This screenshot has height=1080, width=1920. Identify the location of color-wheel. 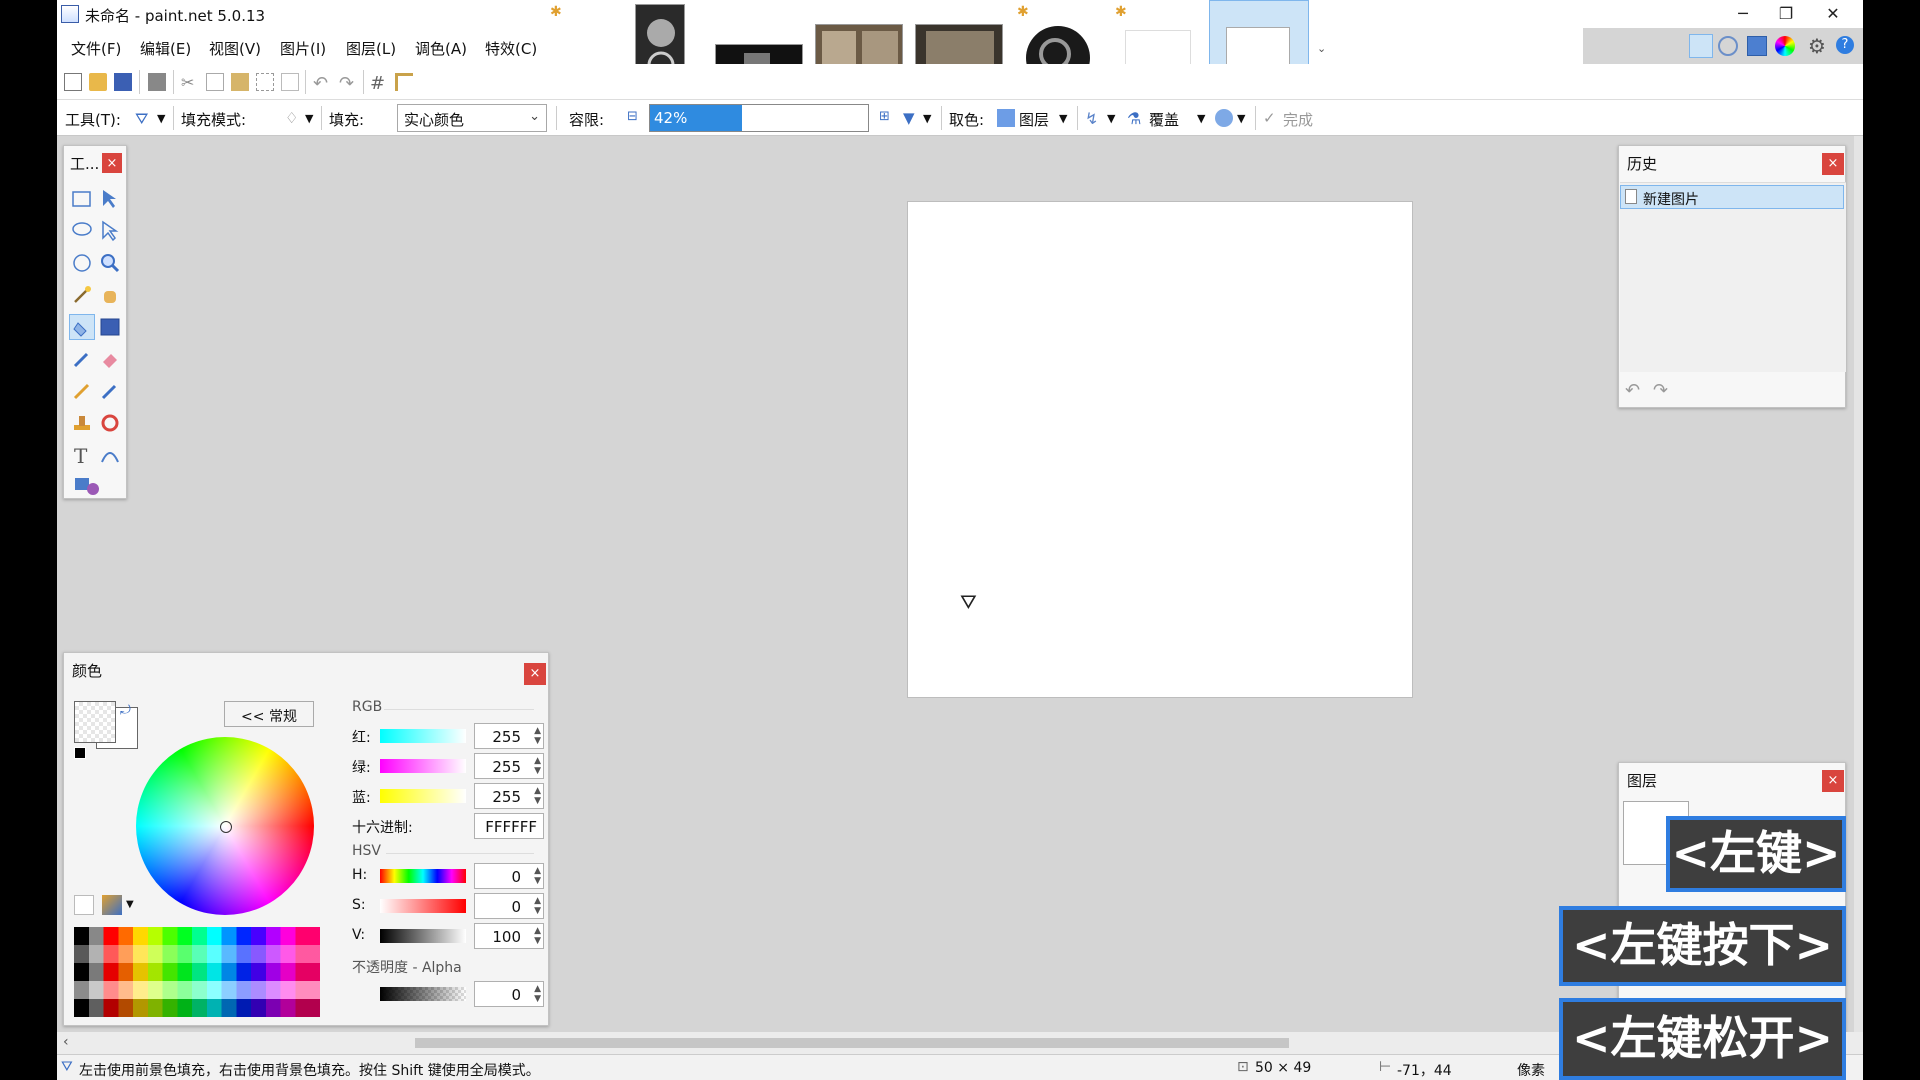
(225, 826).